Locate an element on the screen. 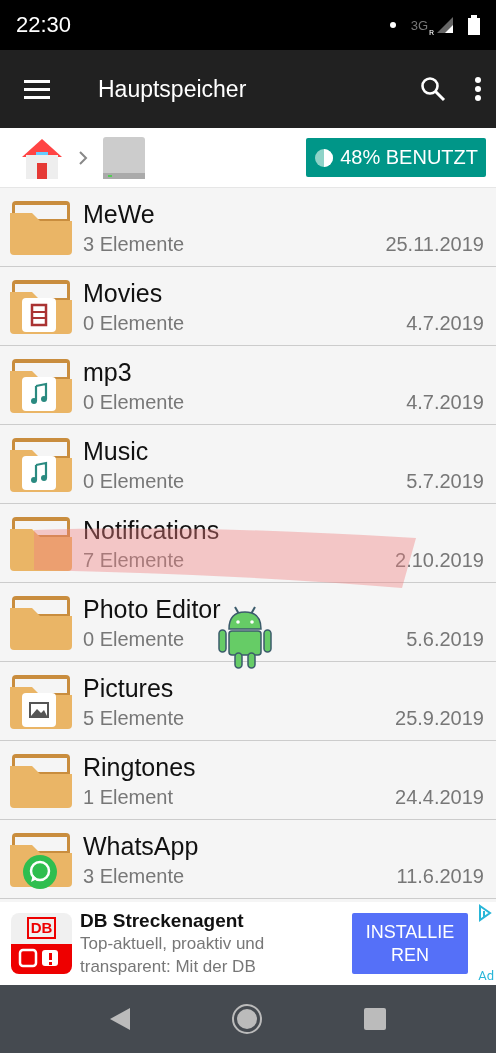 The image size is (496, 1053). folder-name: Music is located at coordinates (116, 450).